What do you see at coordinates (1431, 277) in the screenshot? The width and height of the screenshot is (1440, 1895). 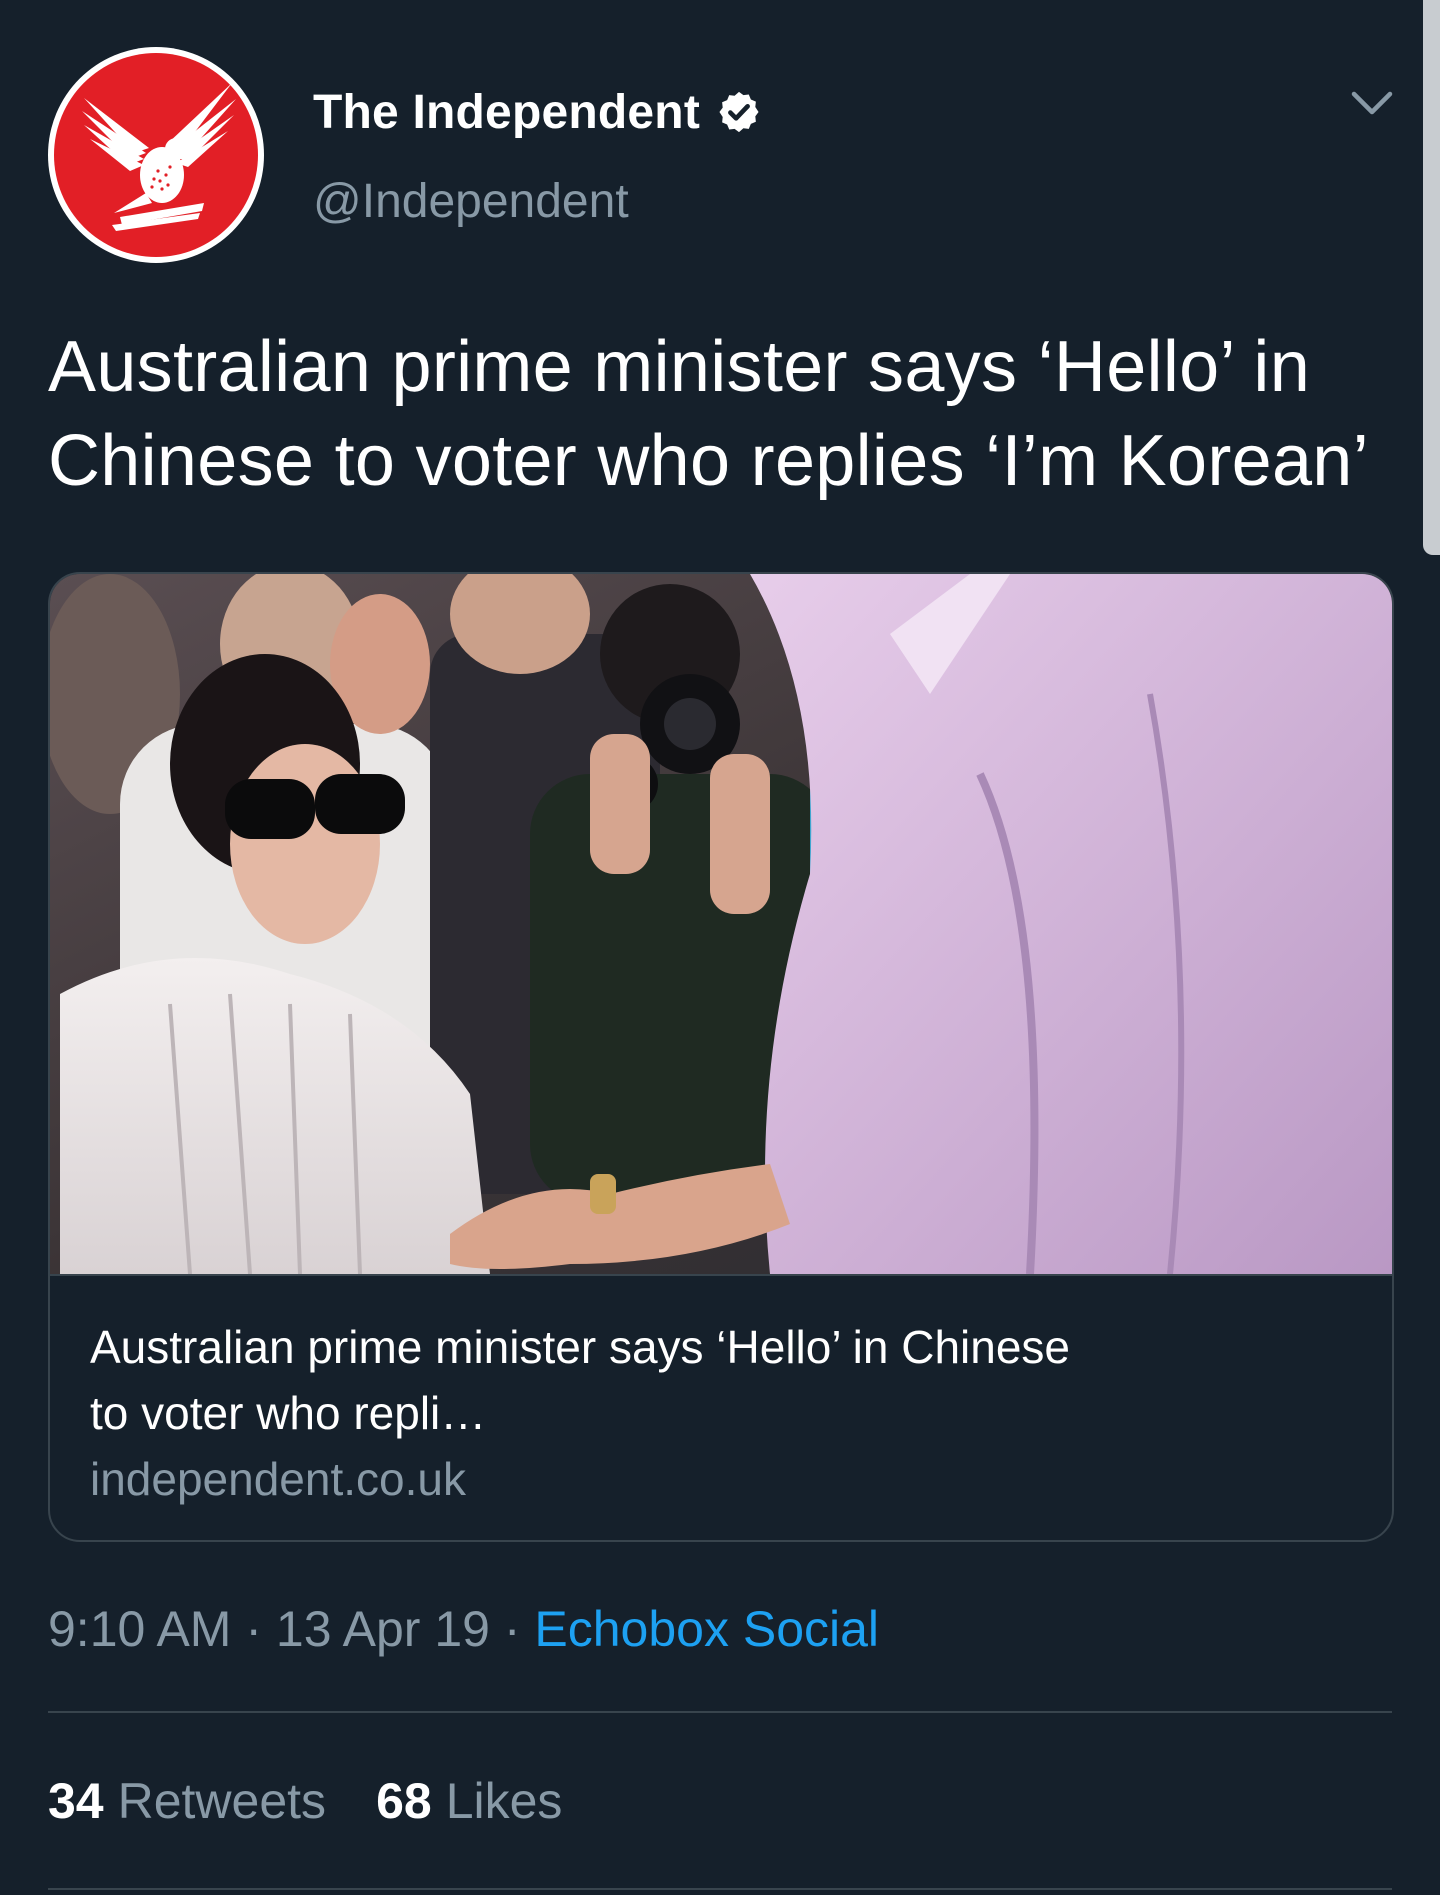 I see `scrollbar` at bounding box center [1431, 277].